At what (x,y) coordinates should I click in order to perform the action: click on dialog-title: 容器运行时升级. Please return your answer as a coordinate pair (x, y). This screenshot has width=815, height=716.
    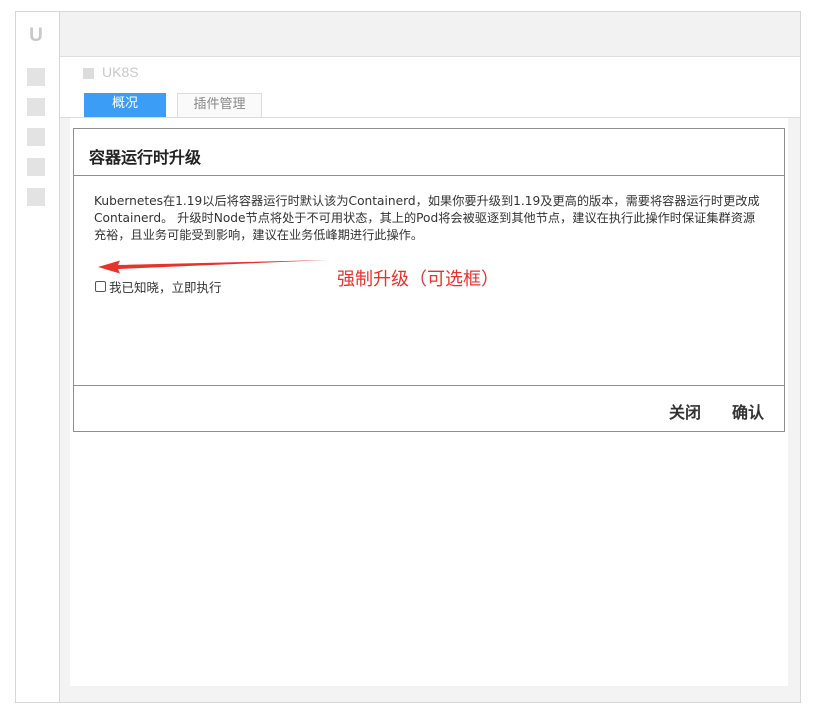
    Looking at the image, I should click on (145, 157).